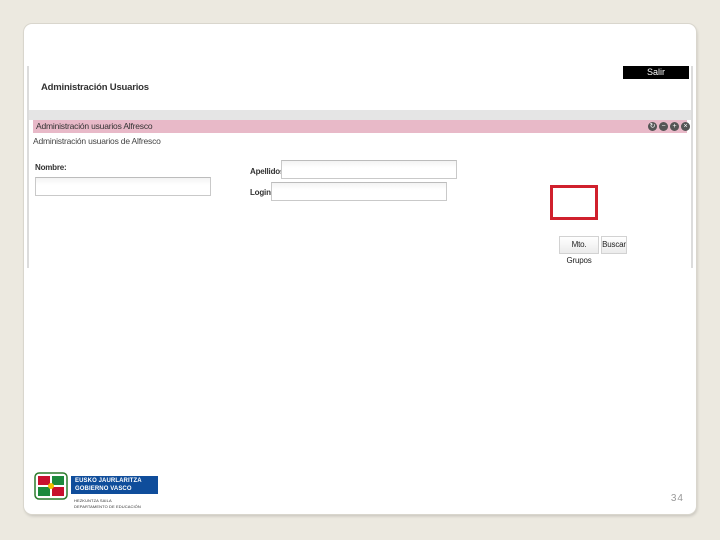  I want to click on coat-of-arms-icon, so click(51, 486).